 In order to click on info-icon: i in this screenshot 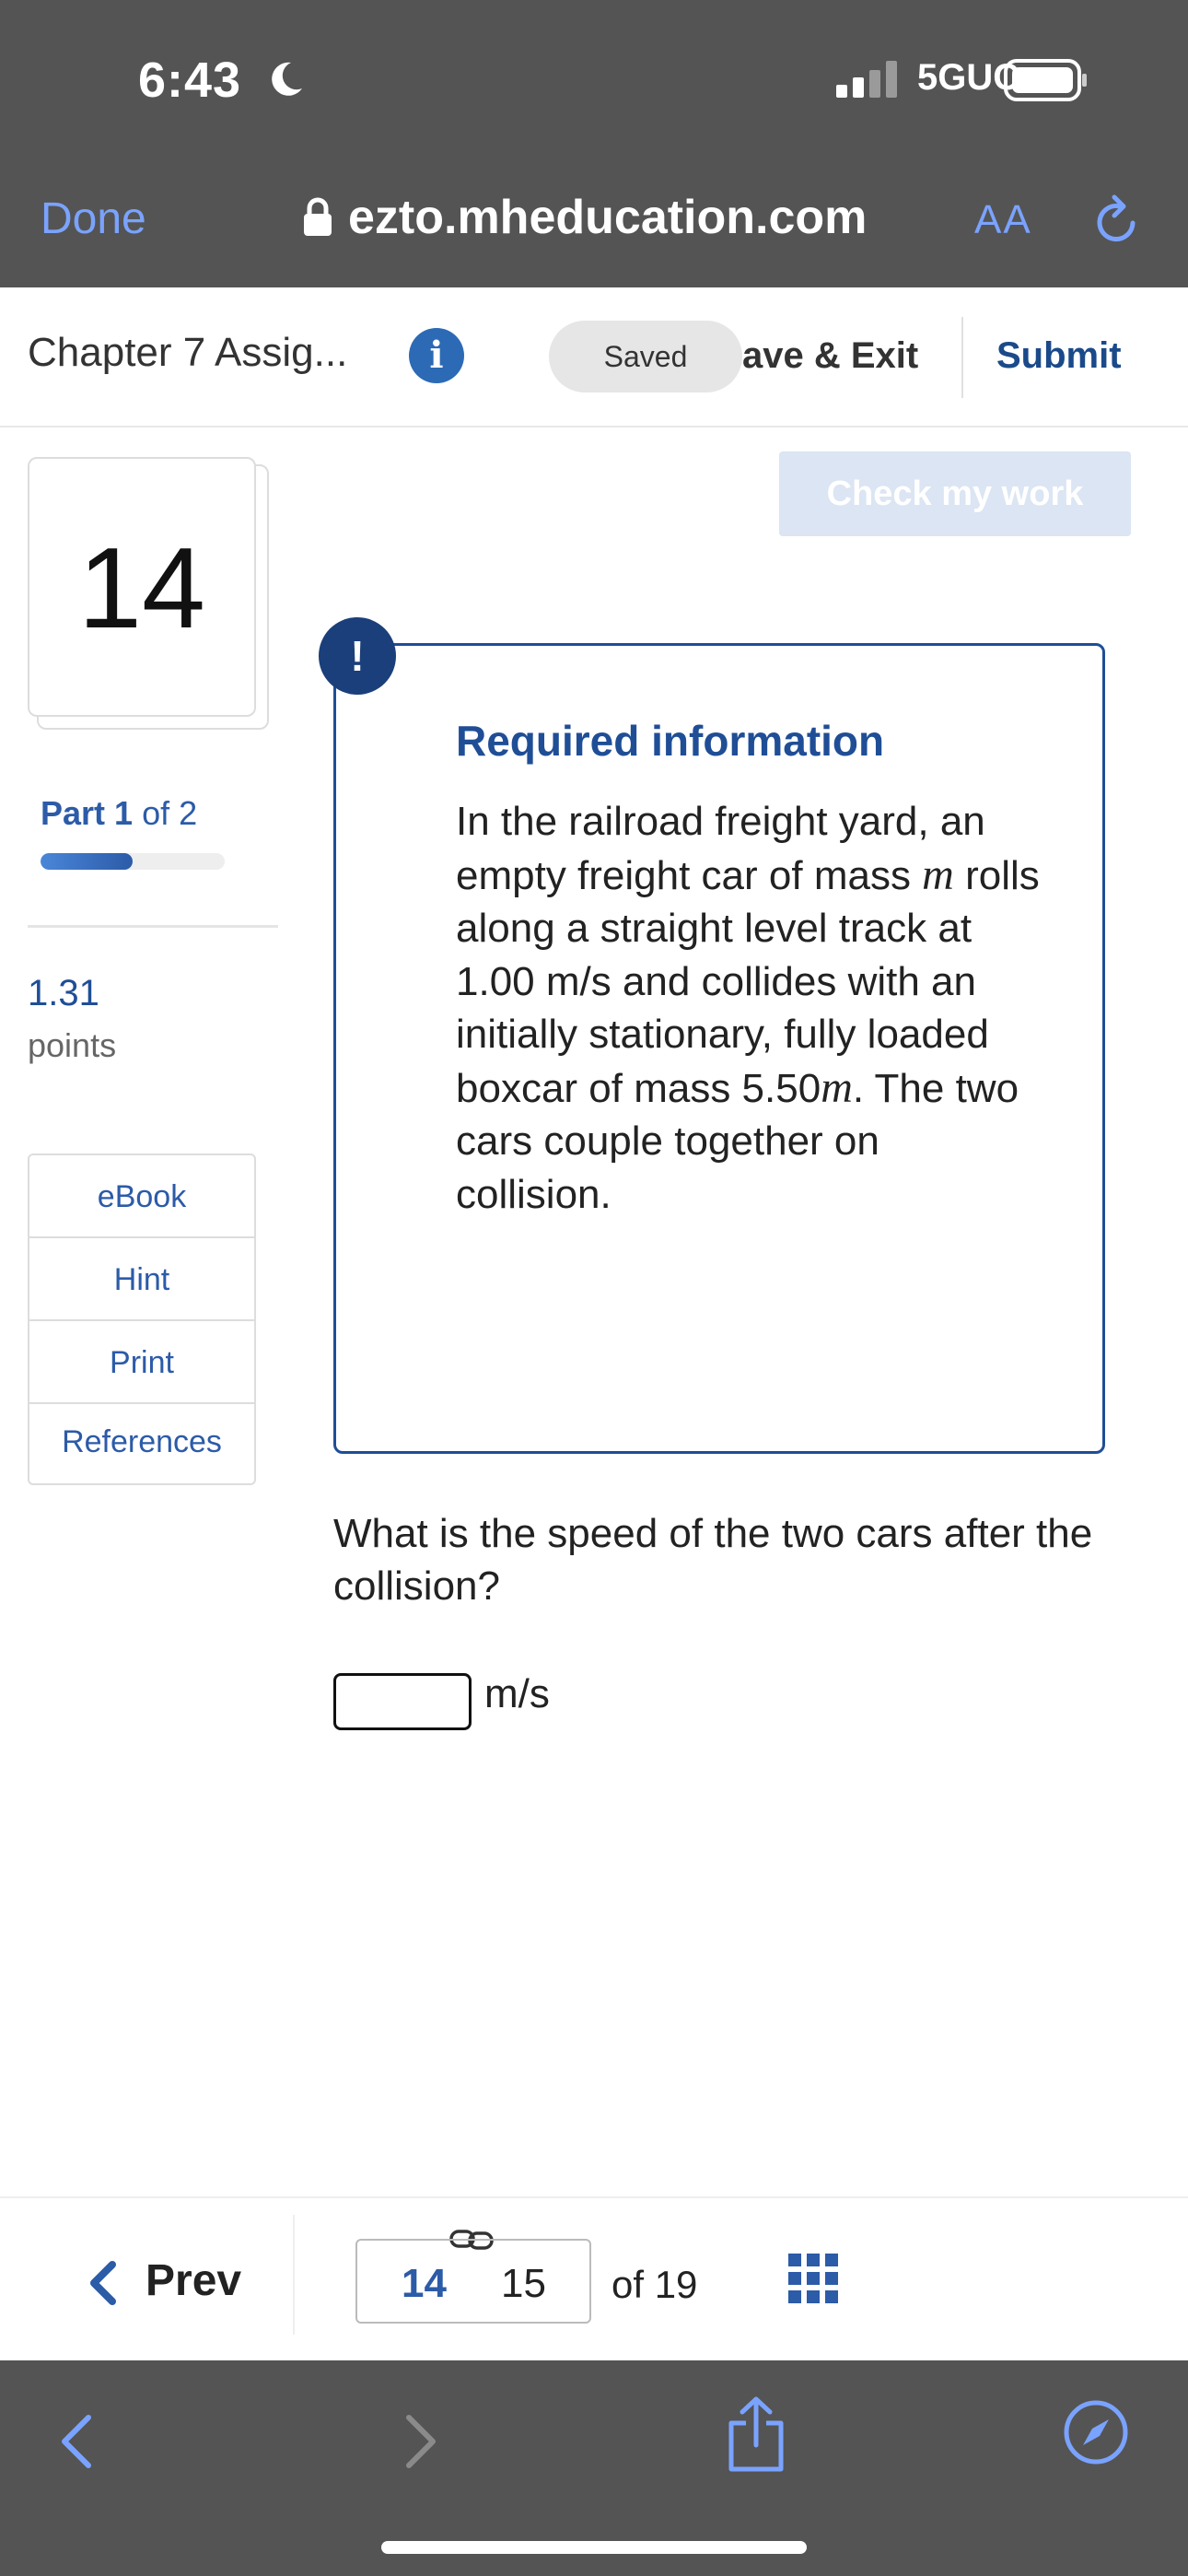, I will do `click(436, 355)`.